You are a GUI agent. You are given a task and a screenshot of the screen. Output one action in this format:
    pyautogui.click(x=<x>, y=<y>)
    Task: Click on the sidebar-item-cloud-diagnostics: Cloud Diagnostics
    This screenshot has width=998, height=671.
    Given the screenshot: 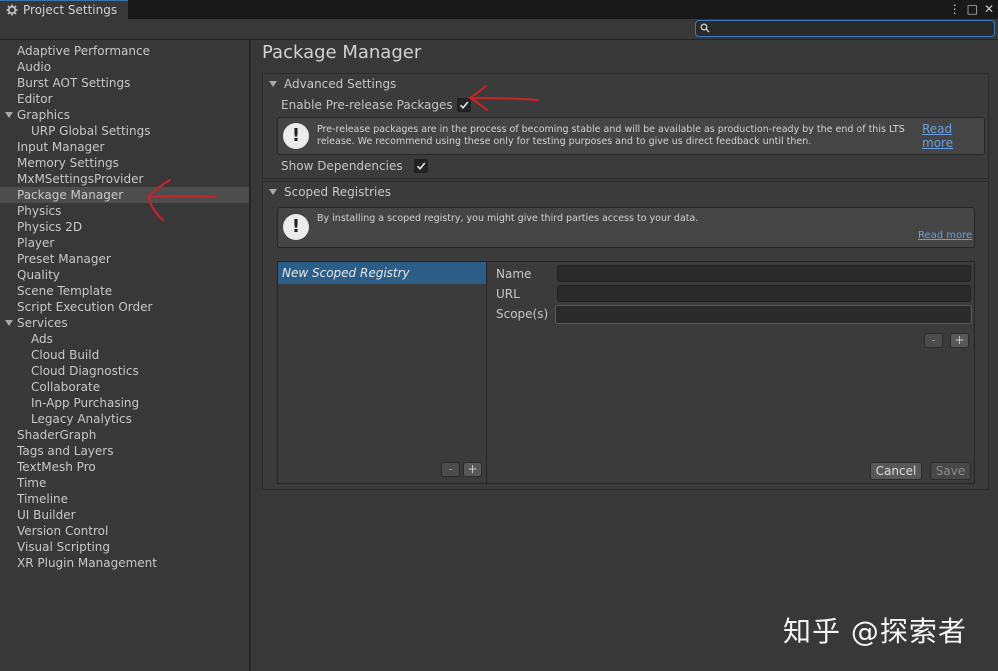 What is the action you would take?
    pyautogui.click(x=124, y=371)
    